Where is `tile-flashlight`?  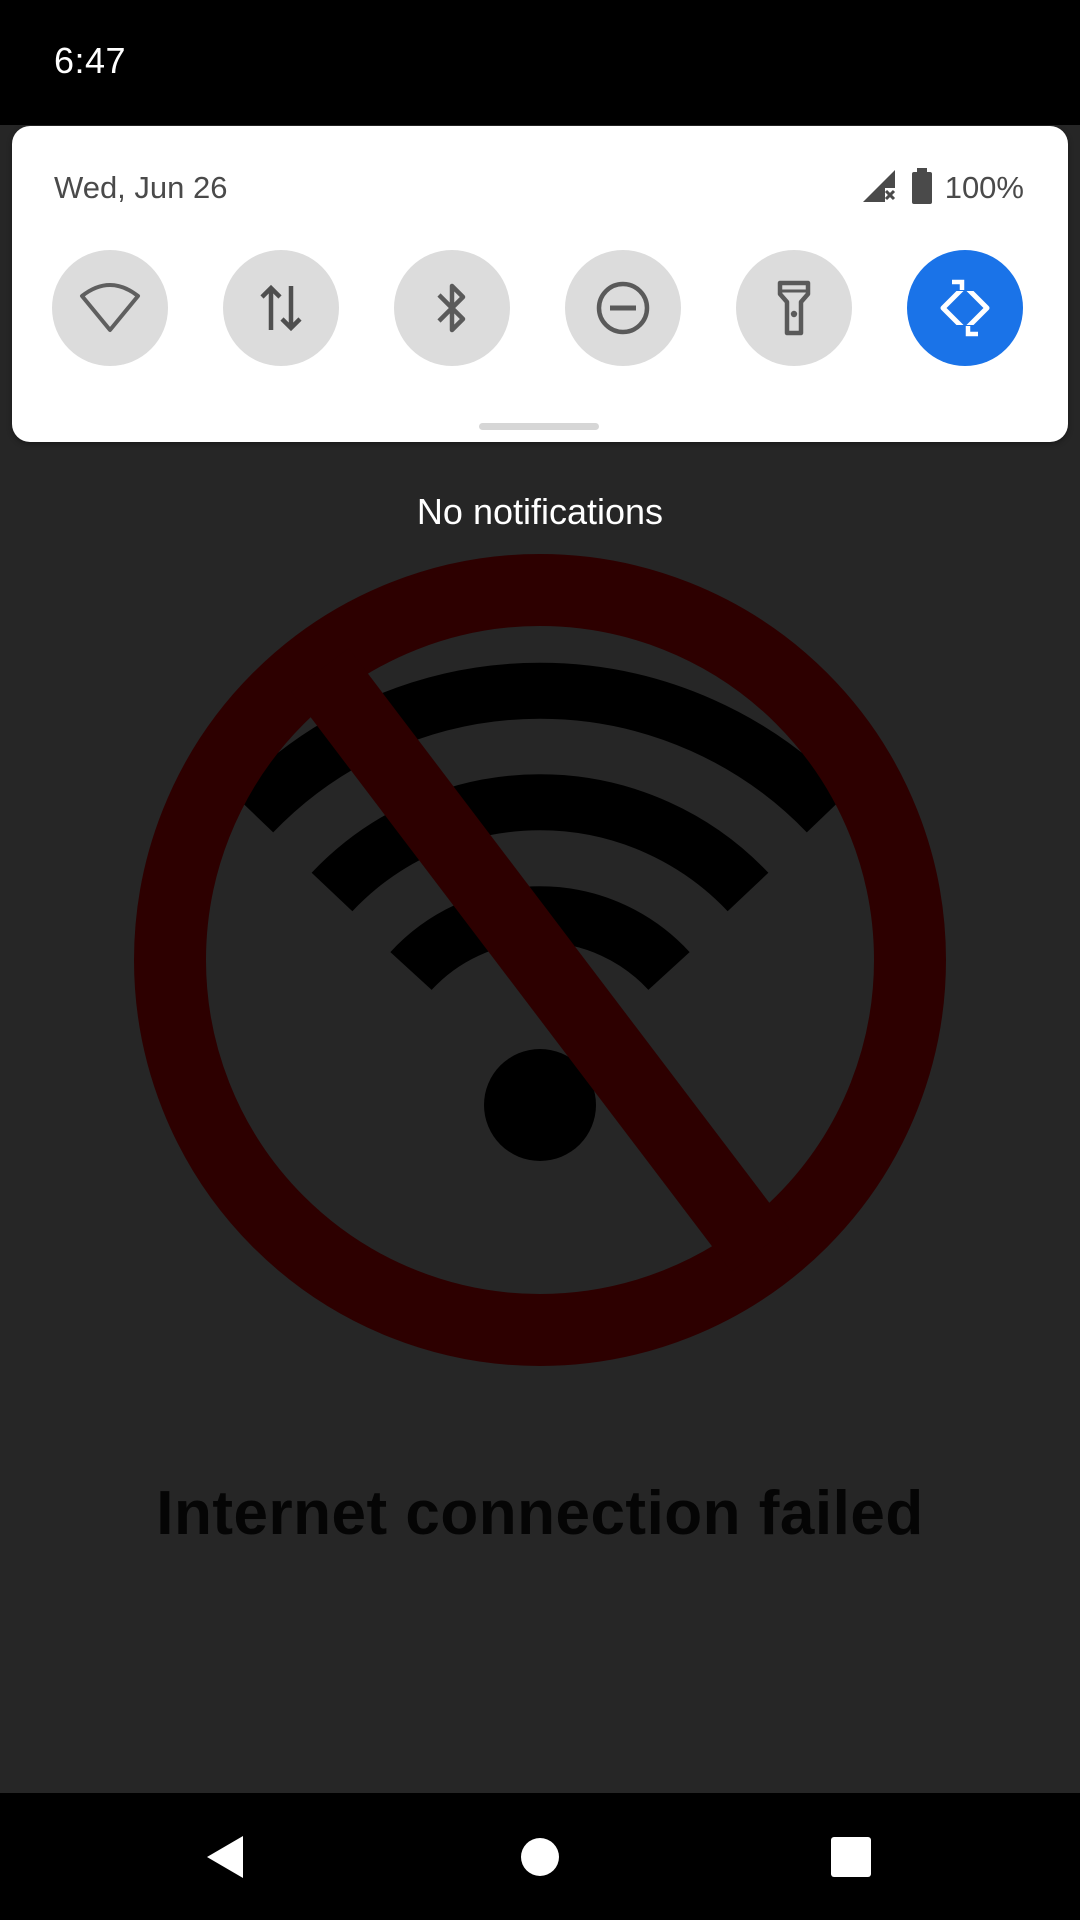 tile-flashlight is located at coordinates (794, 308).